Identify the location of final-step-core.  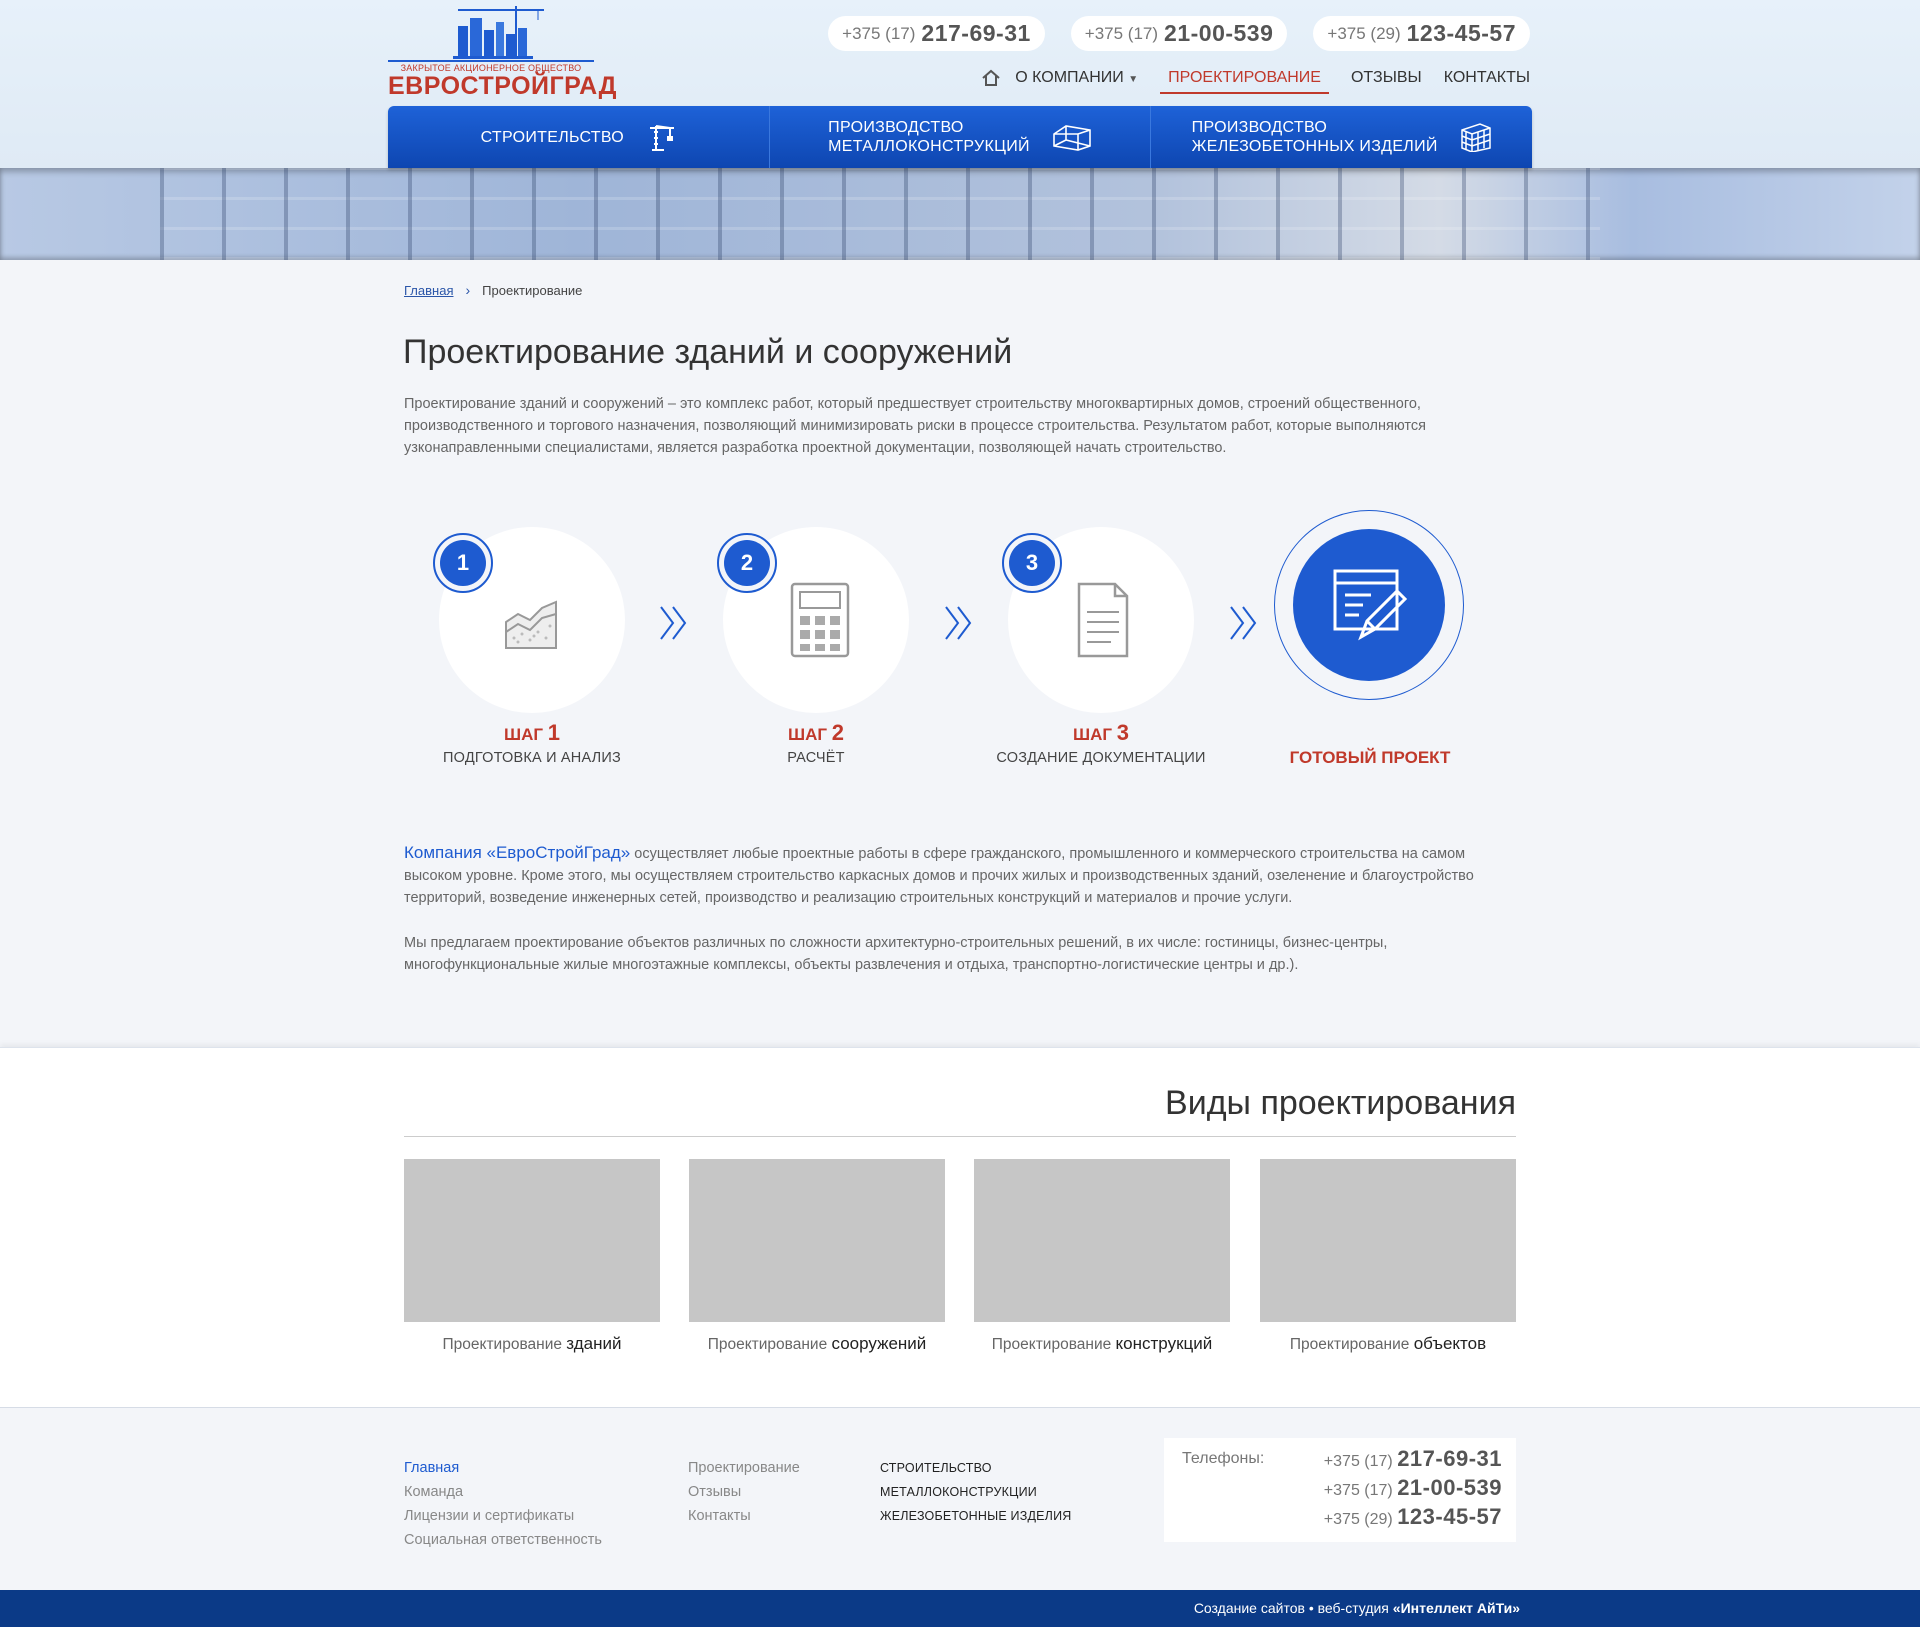
(1369, 605).